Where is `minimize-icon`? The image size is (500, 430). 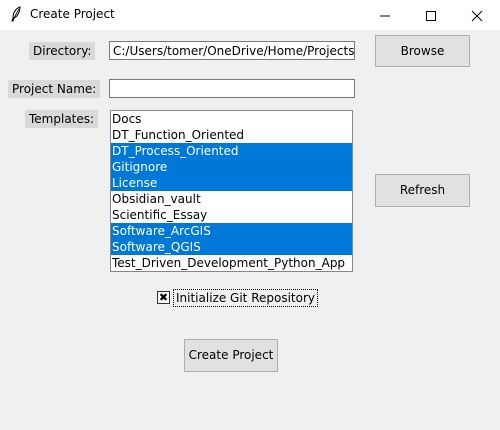
minimize-icon is located at coordinates (385, 15).